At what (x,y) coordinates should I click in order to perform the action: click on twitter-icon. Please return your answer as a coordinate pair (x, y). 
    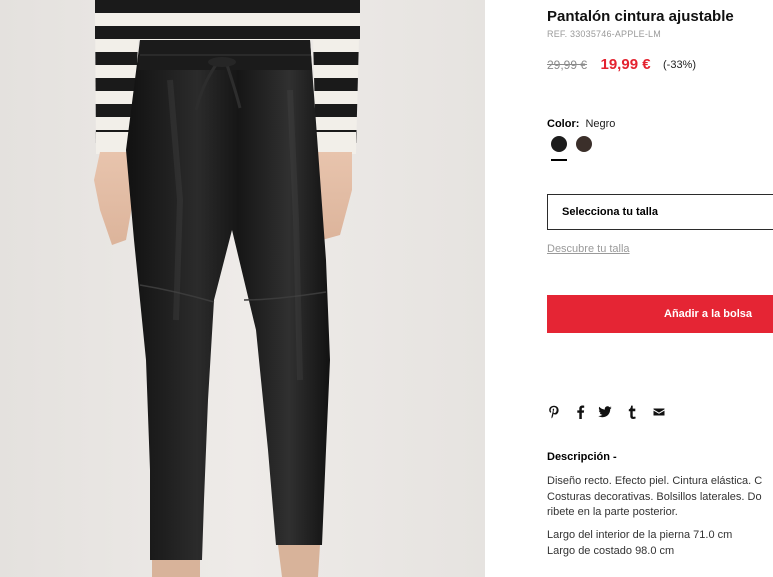
    Looking at the image, I should click on (605, 412).